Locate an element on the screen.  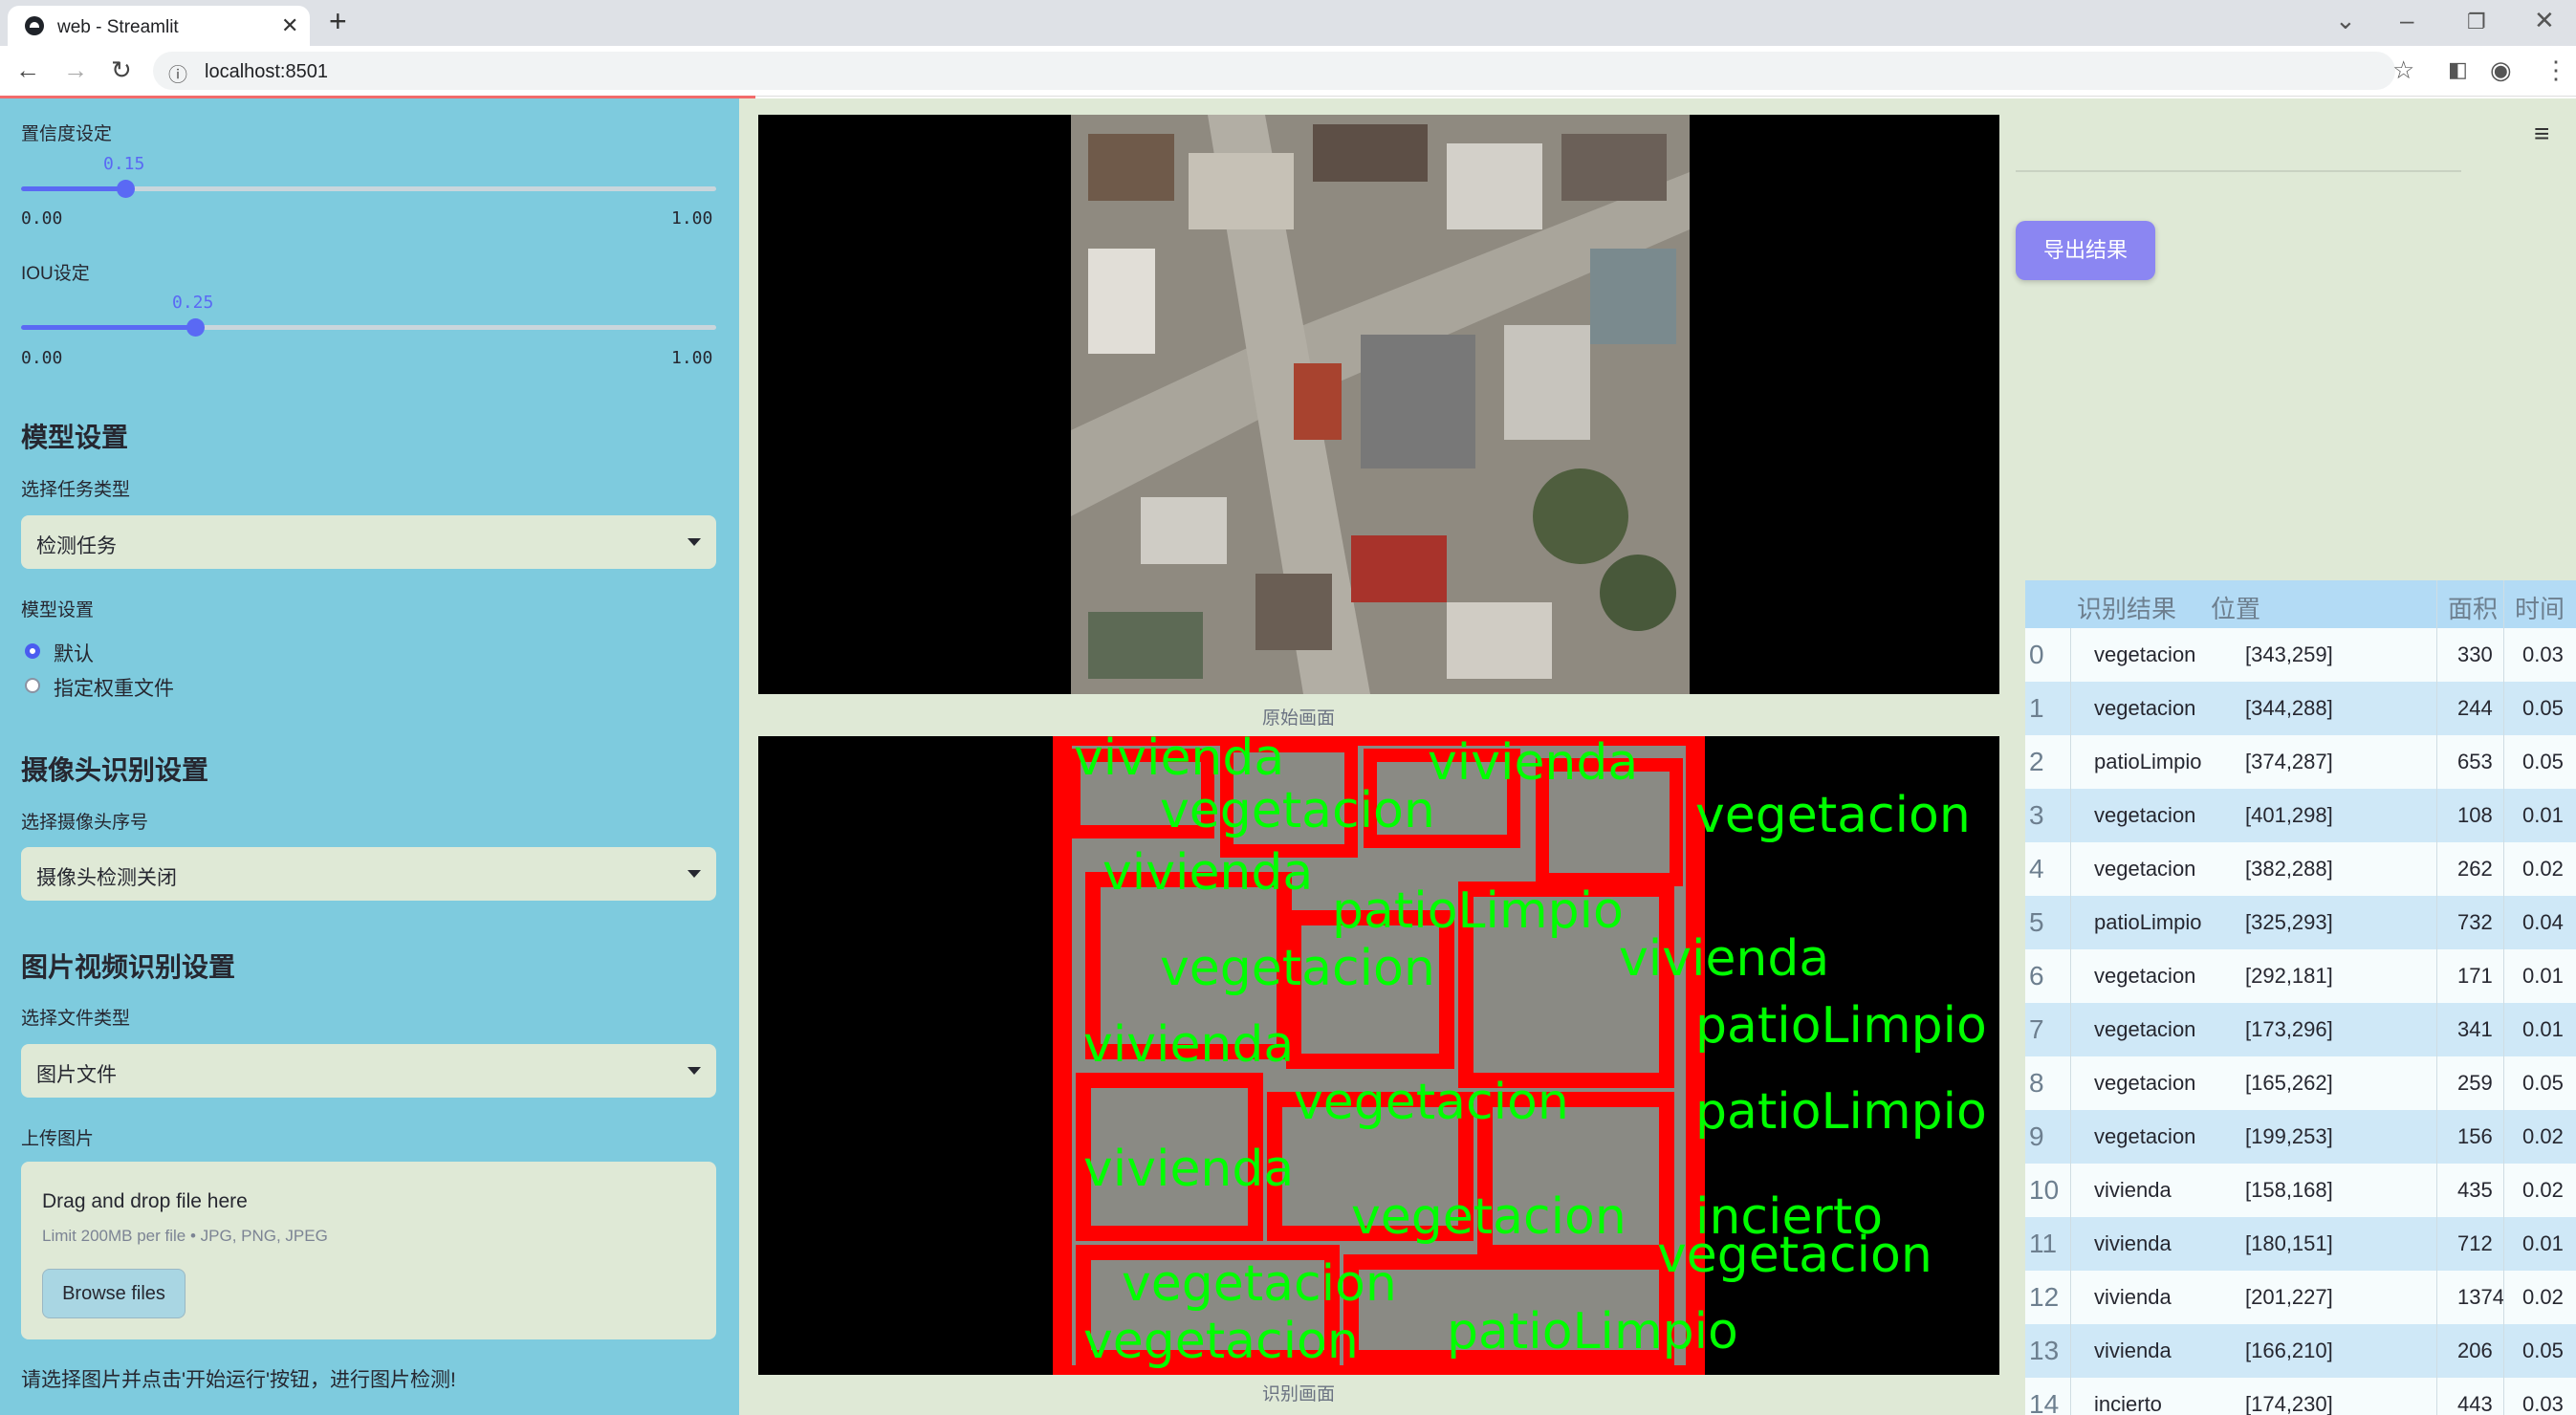
restore-icon: ❐ is located at coordinates (2476, 22).